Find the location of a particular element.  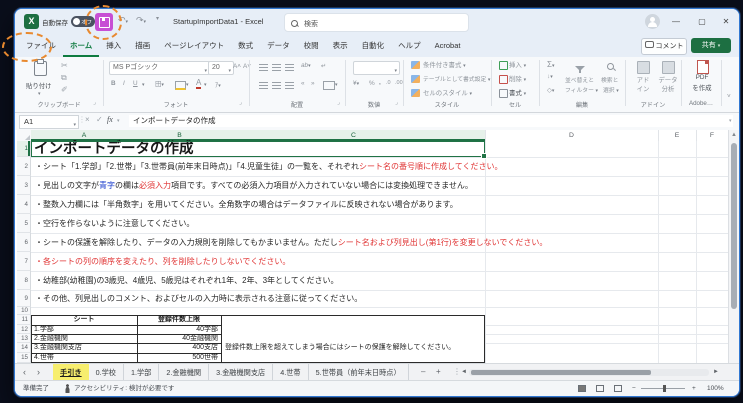

sheet-nav-left-icon: ‹ is located at coordinates (24, 372).